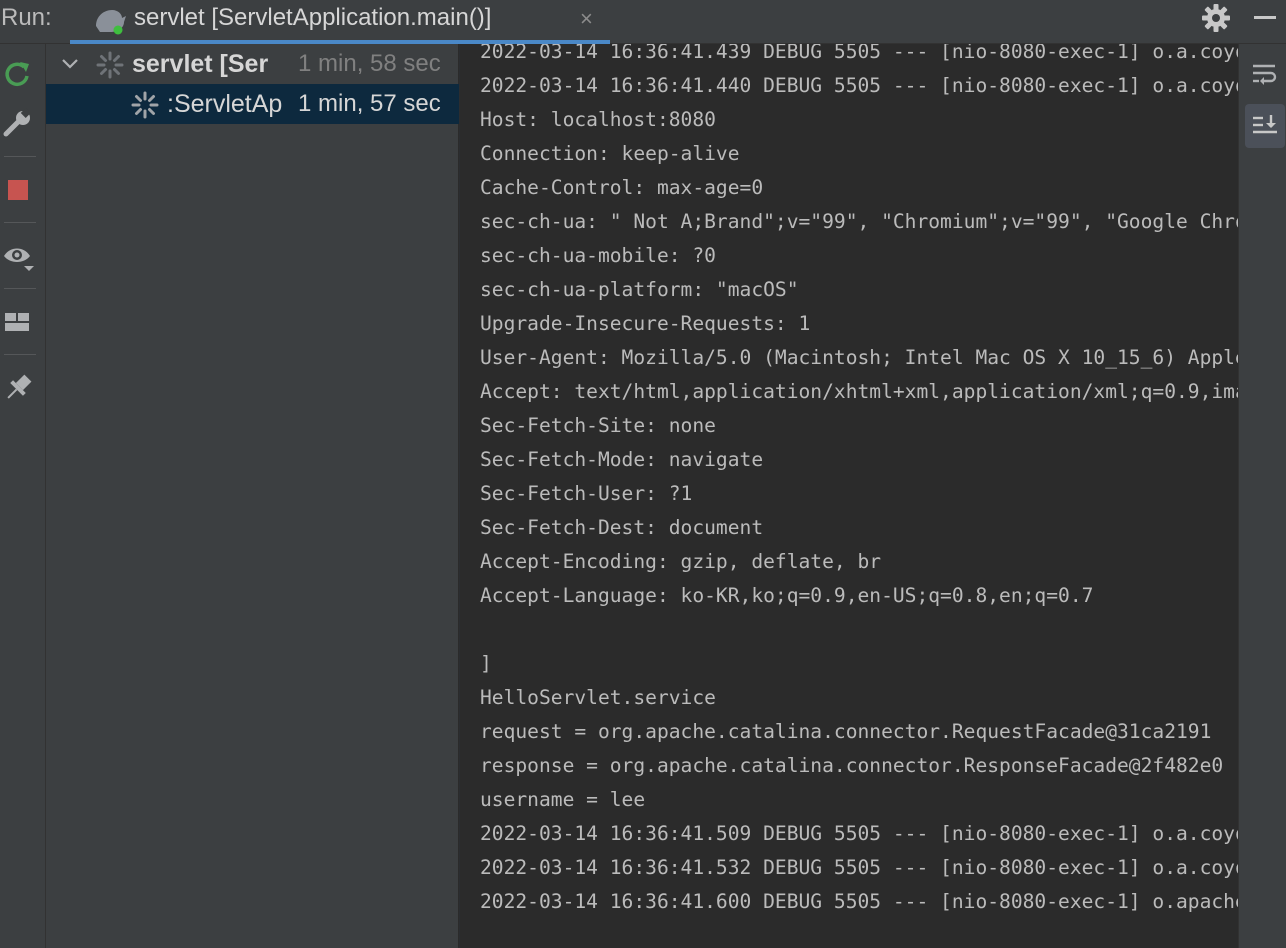 The height and width of the screenshot is (948, 1286). I want to click on tree-item-servletapplication: :ServletAp 1 min, 57 sec, so click(252, 104).